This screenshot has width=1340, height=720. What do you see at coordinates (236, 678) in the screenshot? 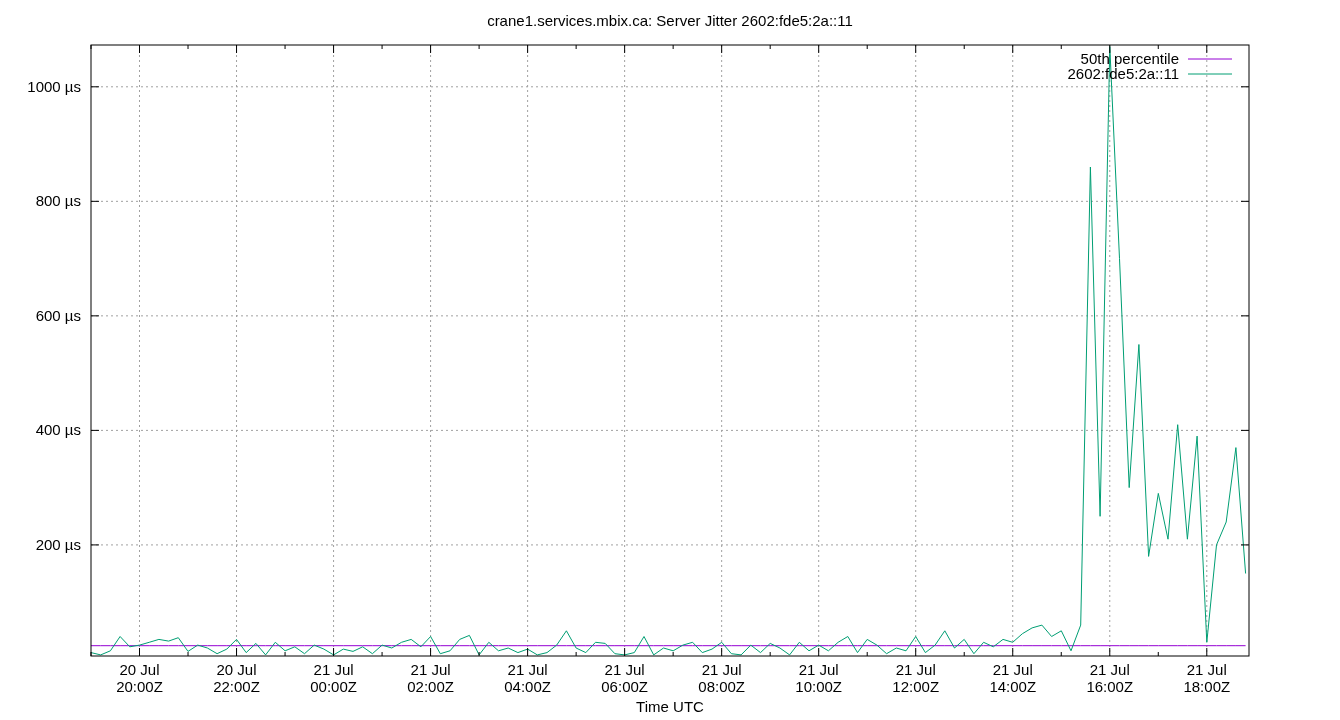
I see `x-tick-label: 20 Jul 22:00Z` at bounding box center [236, 678].